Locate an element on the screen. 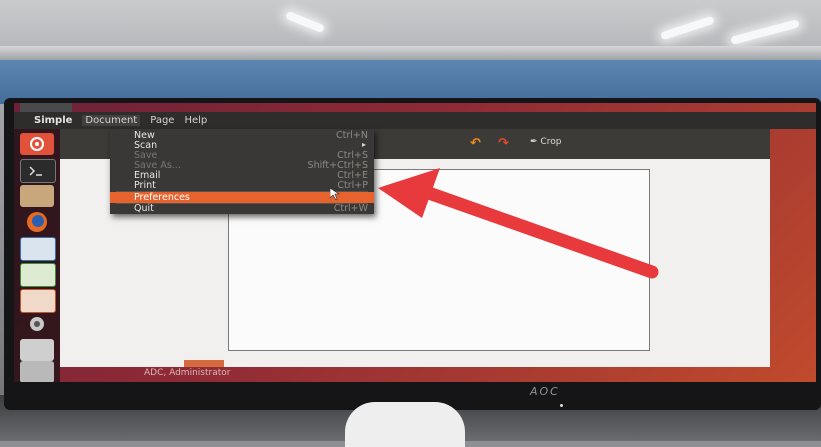 The height and width of the screenshot is (447, 821). settings-icon is located at coordinates (37, 324).